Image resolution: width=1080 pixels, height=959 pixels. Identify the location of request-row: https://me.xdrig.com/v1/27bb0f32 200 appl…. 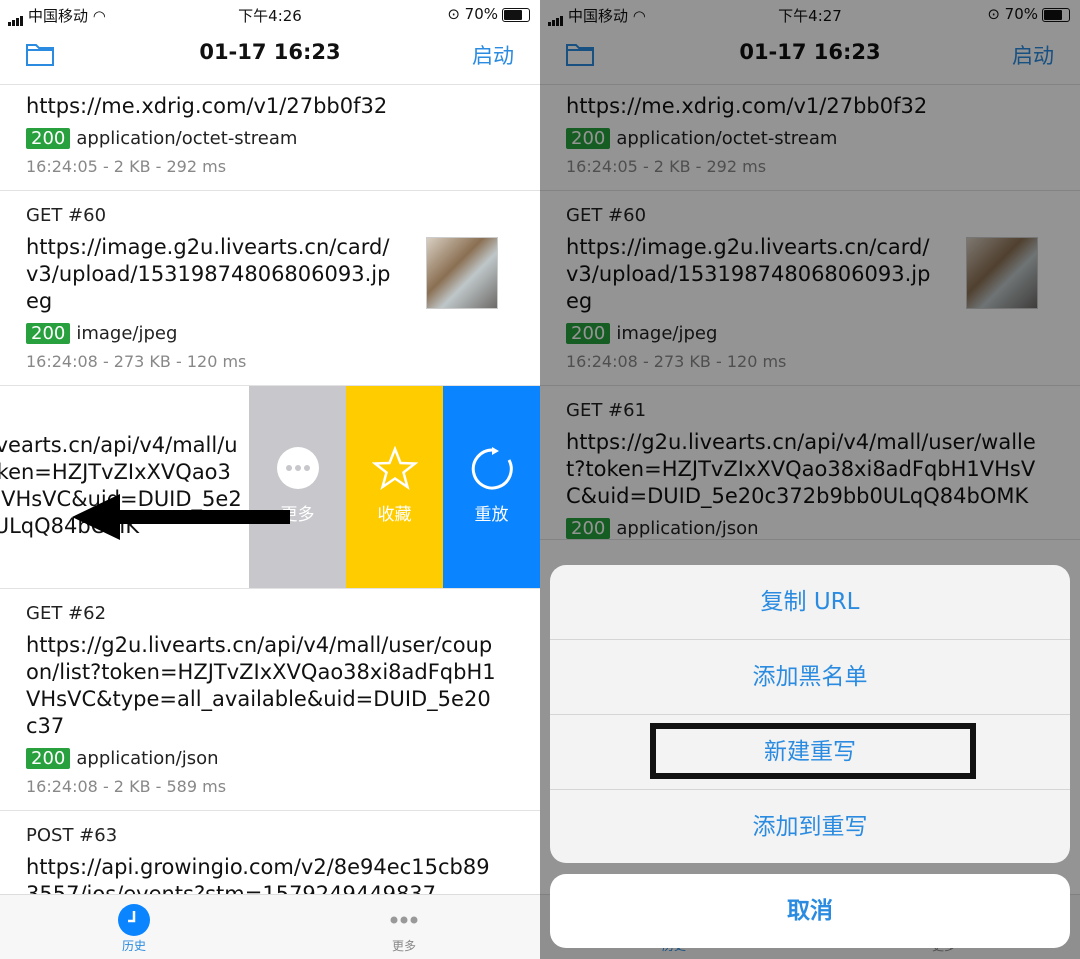
(270, 138).